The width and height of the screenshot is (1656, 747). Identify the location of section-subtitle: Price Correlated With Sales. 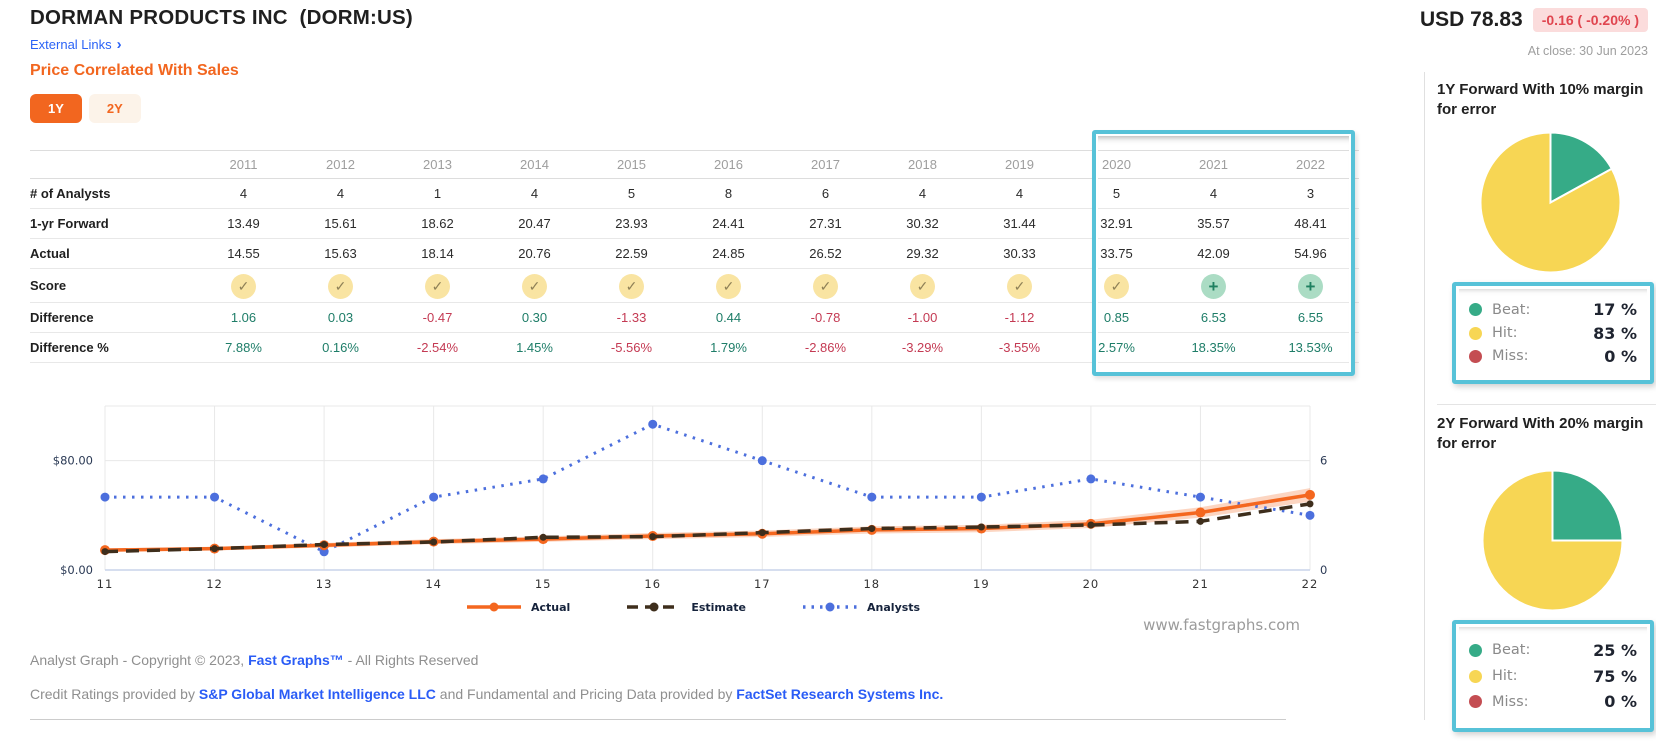
(134, 70).